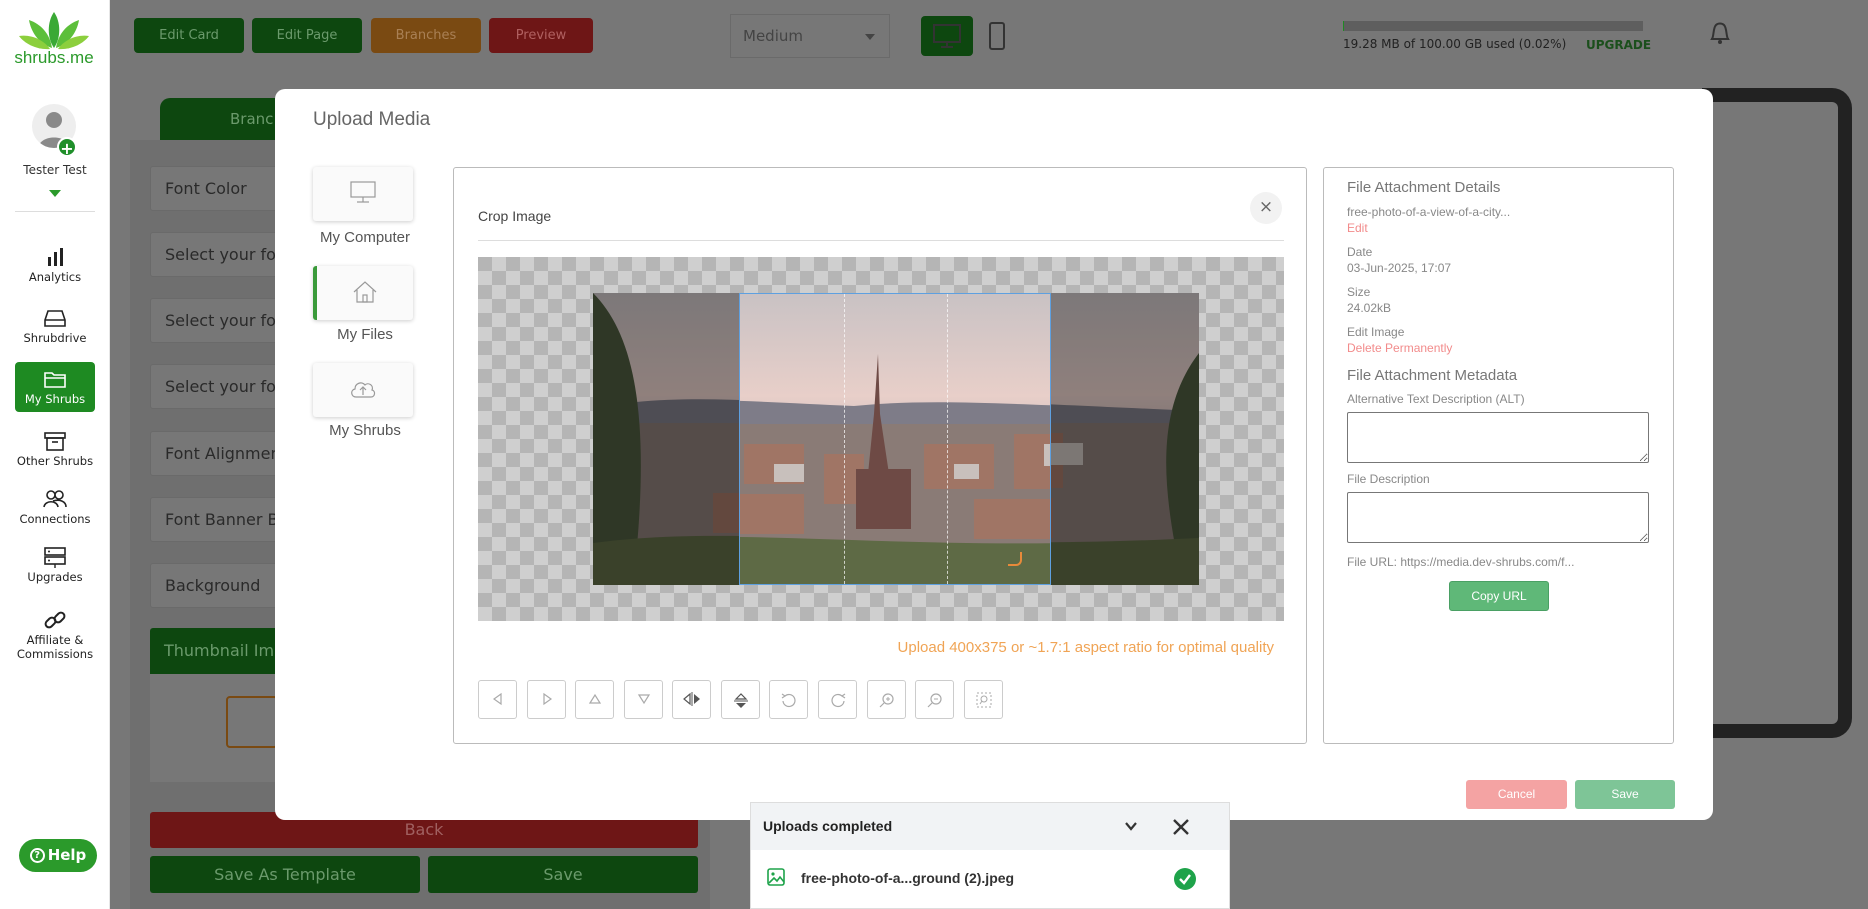 Image resolution: width=1868 pixels, height=909 pixels. What do you see at coordinates (1498, 517) in the screenshot?
I see `file-description-field` at bounding box center [1498, 517].